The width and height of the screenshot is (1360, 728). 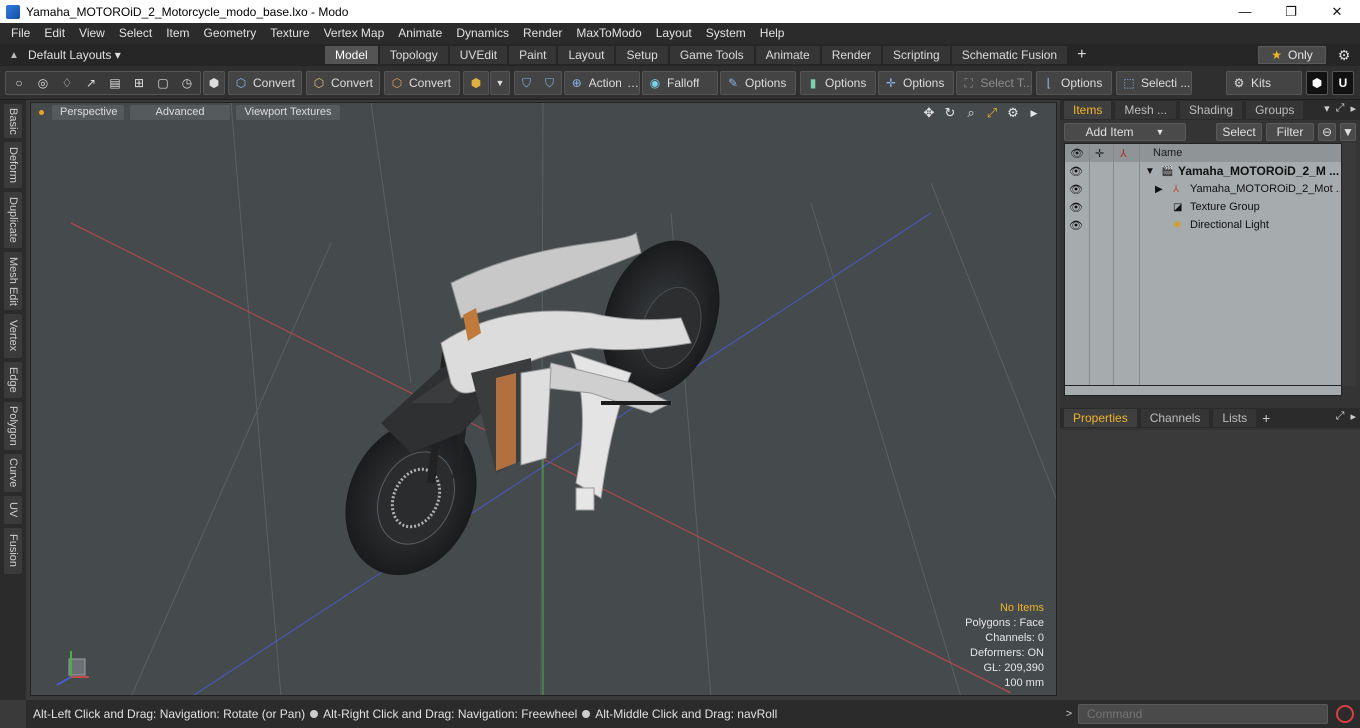 What do you see at coordinates (680, 83) in the screenshot?
I see `falloff-button: ◉ Falloff` at bounding box center [680, 83].